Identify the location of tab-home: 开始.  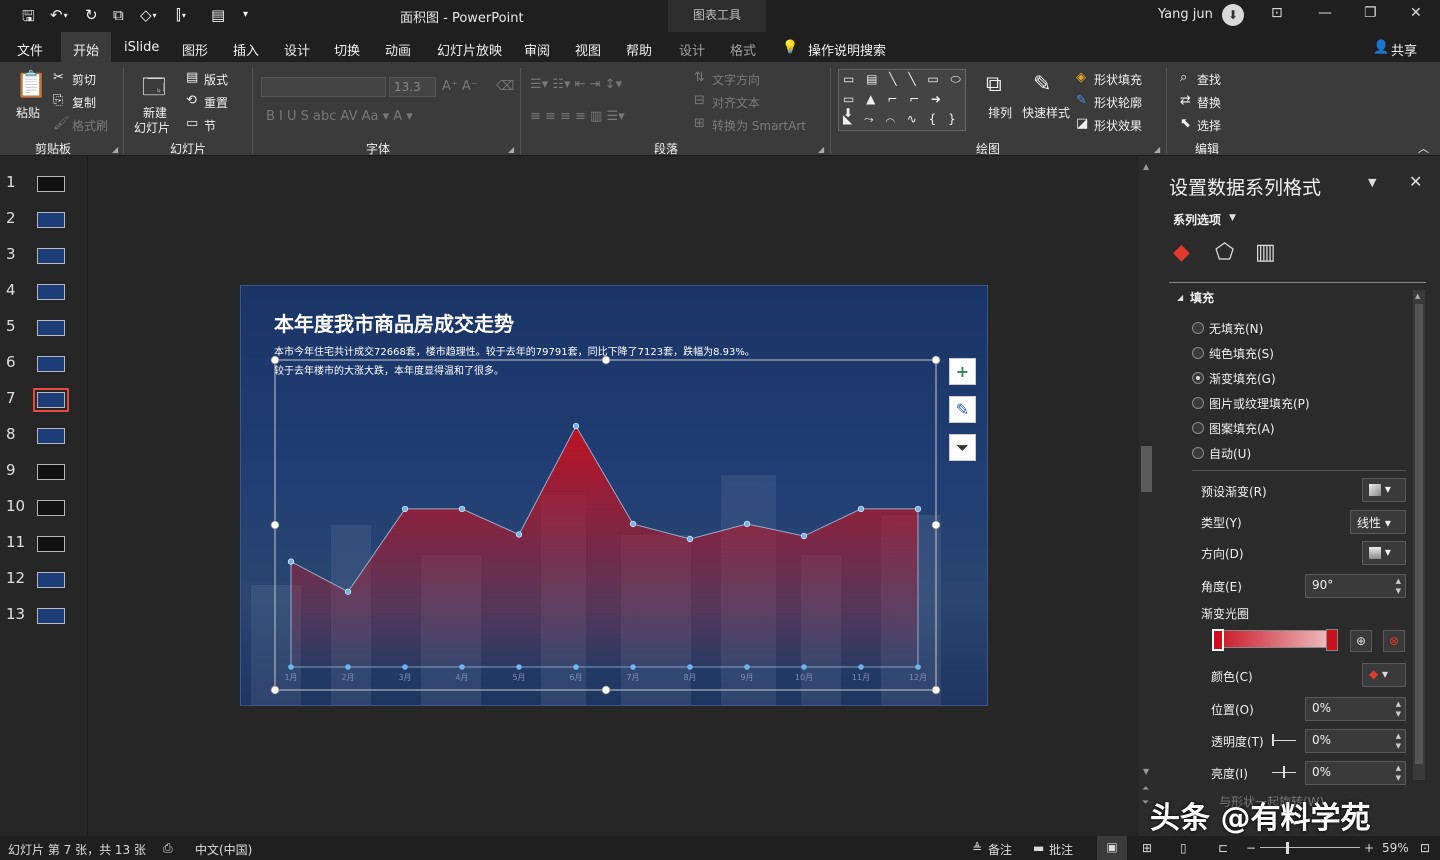
(86, 47).